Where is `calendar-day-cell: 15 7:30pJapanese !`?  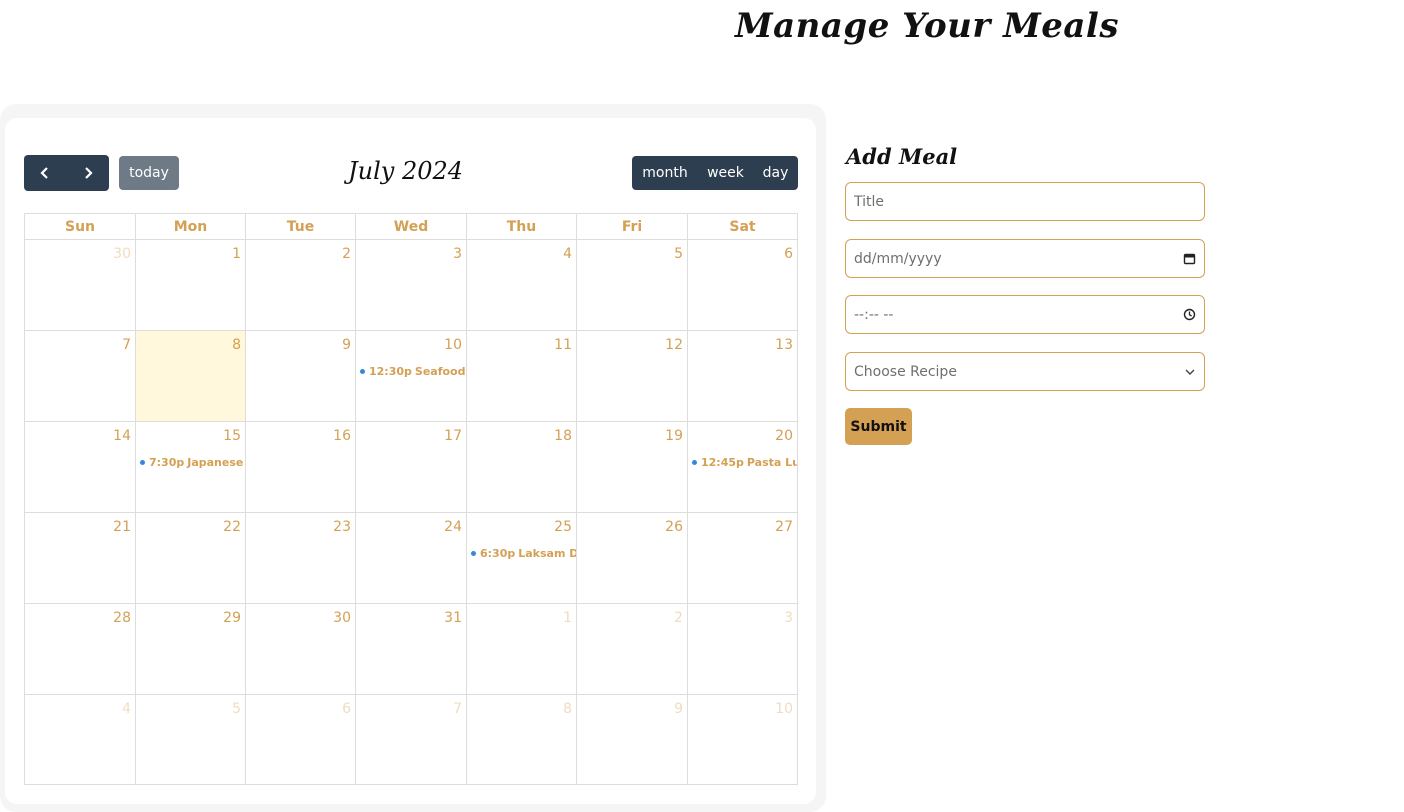
calendar-day-cell: 15 7:30pJapanese ! is located at coordinates (191, 467).